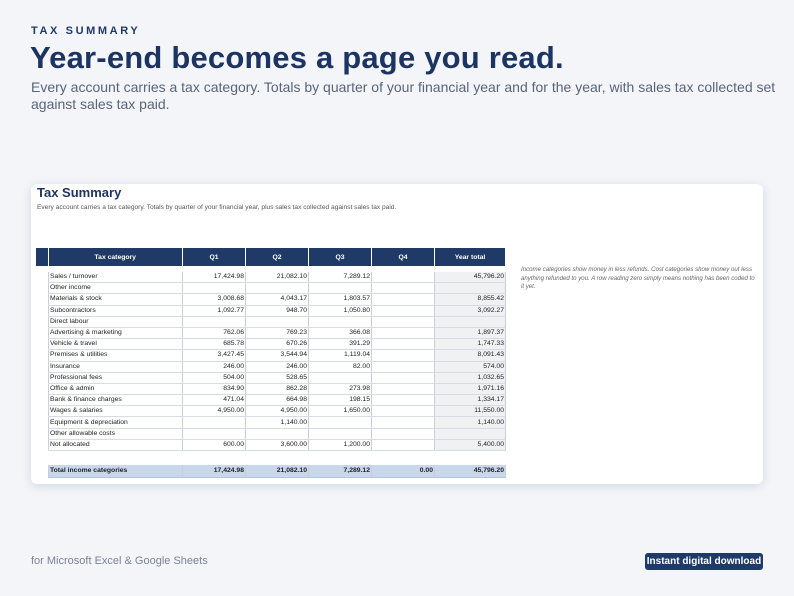 The image size is (794, 596). I want to click on q1-cell: 4,950.00, so click(214, 411).